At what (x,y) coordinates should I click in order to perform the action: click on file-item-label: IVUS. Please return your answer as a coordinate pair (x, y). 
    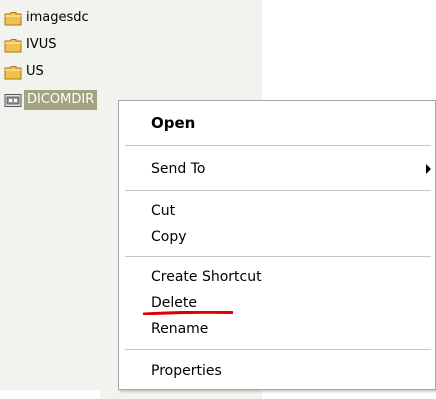
    Looking at the image, I should click on (41, 44).